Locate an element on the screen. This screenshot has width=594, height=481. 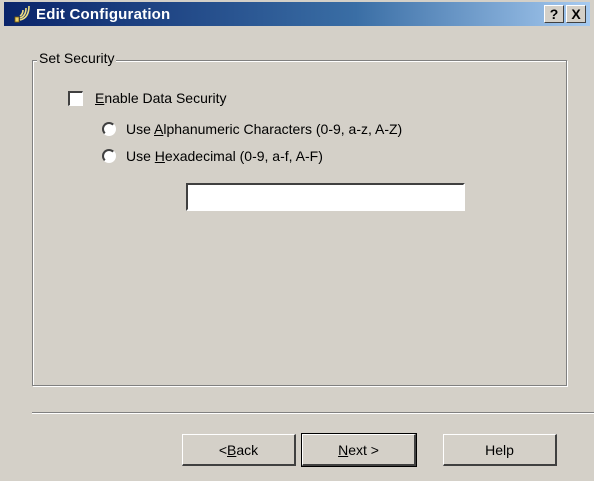
back-rest: ack is located at coordinates (247, 449).